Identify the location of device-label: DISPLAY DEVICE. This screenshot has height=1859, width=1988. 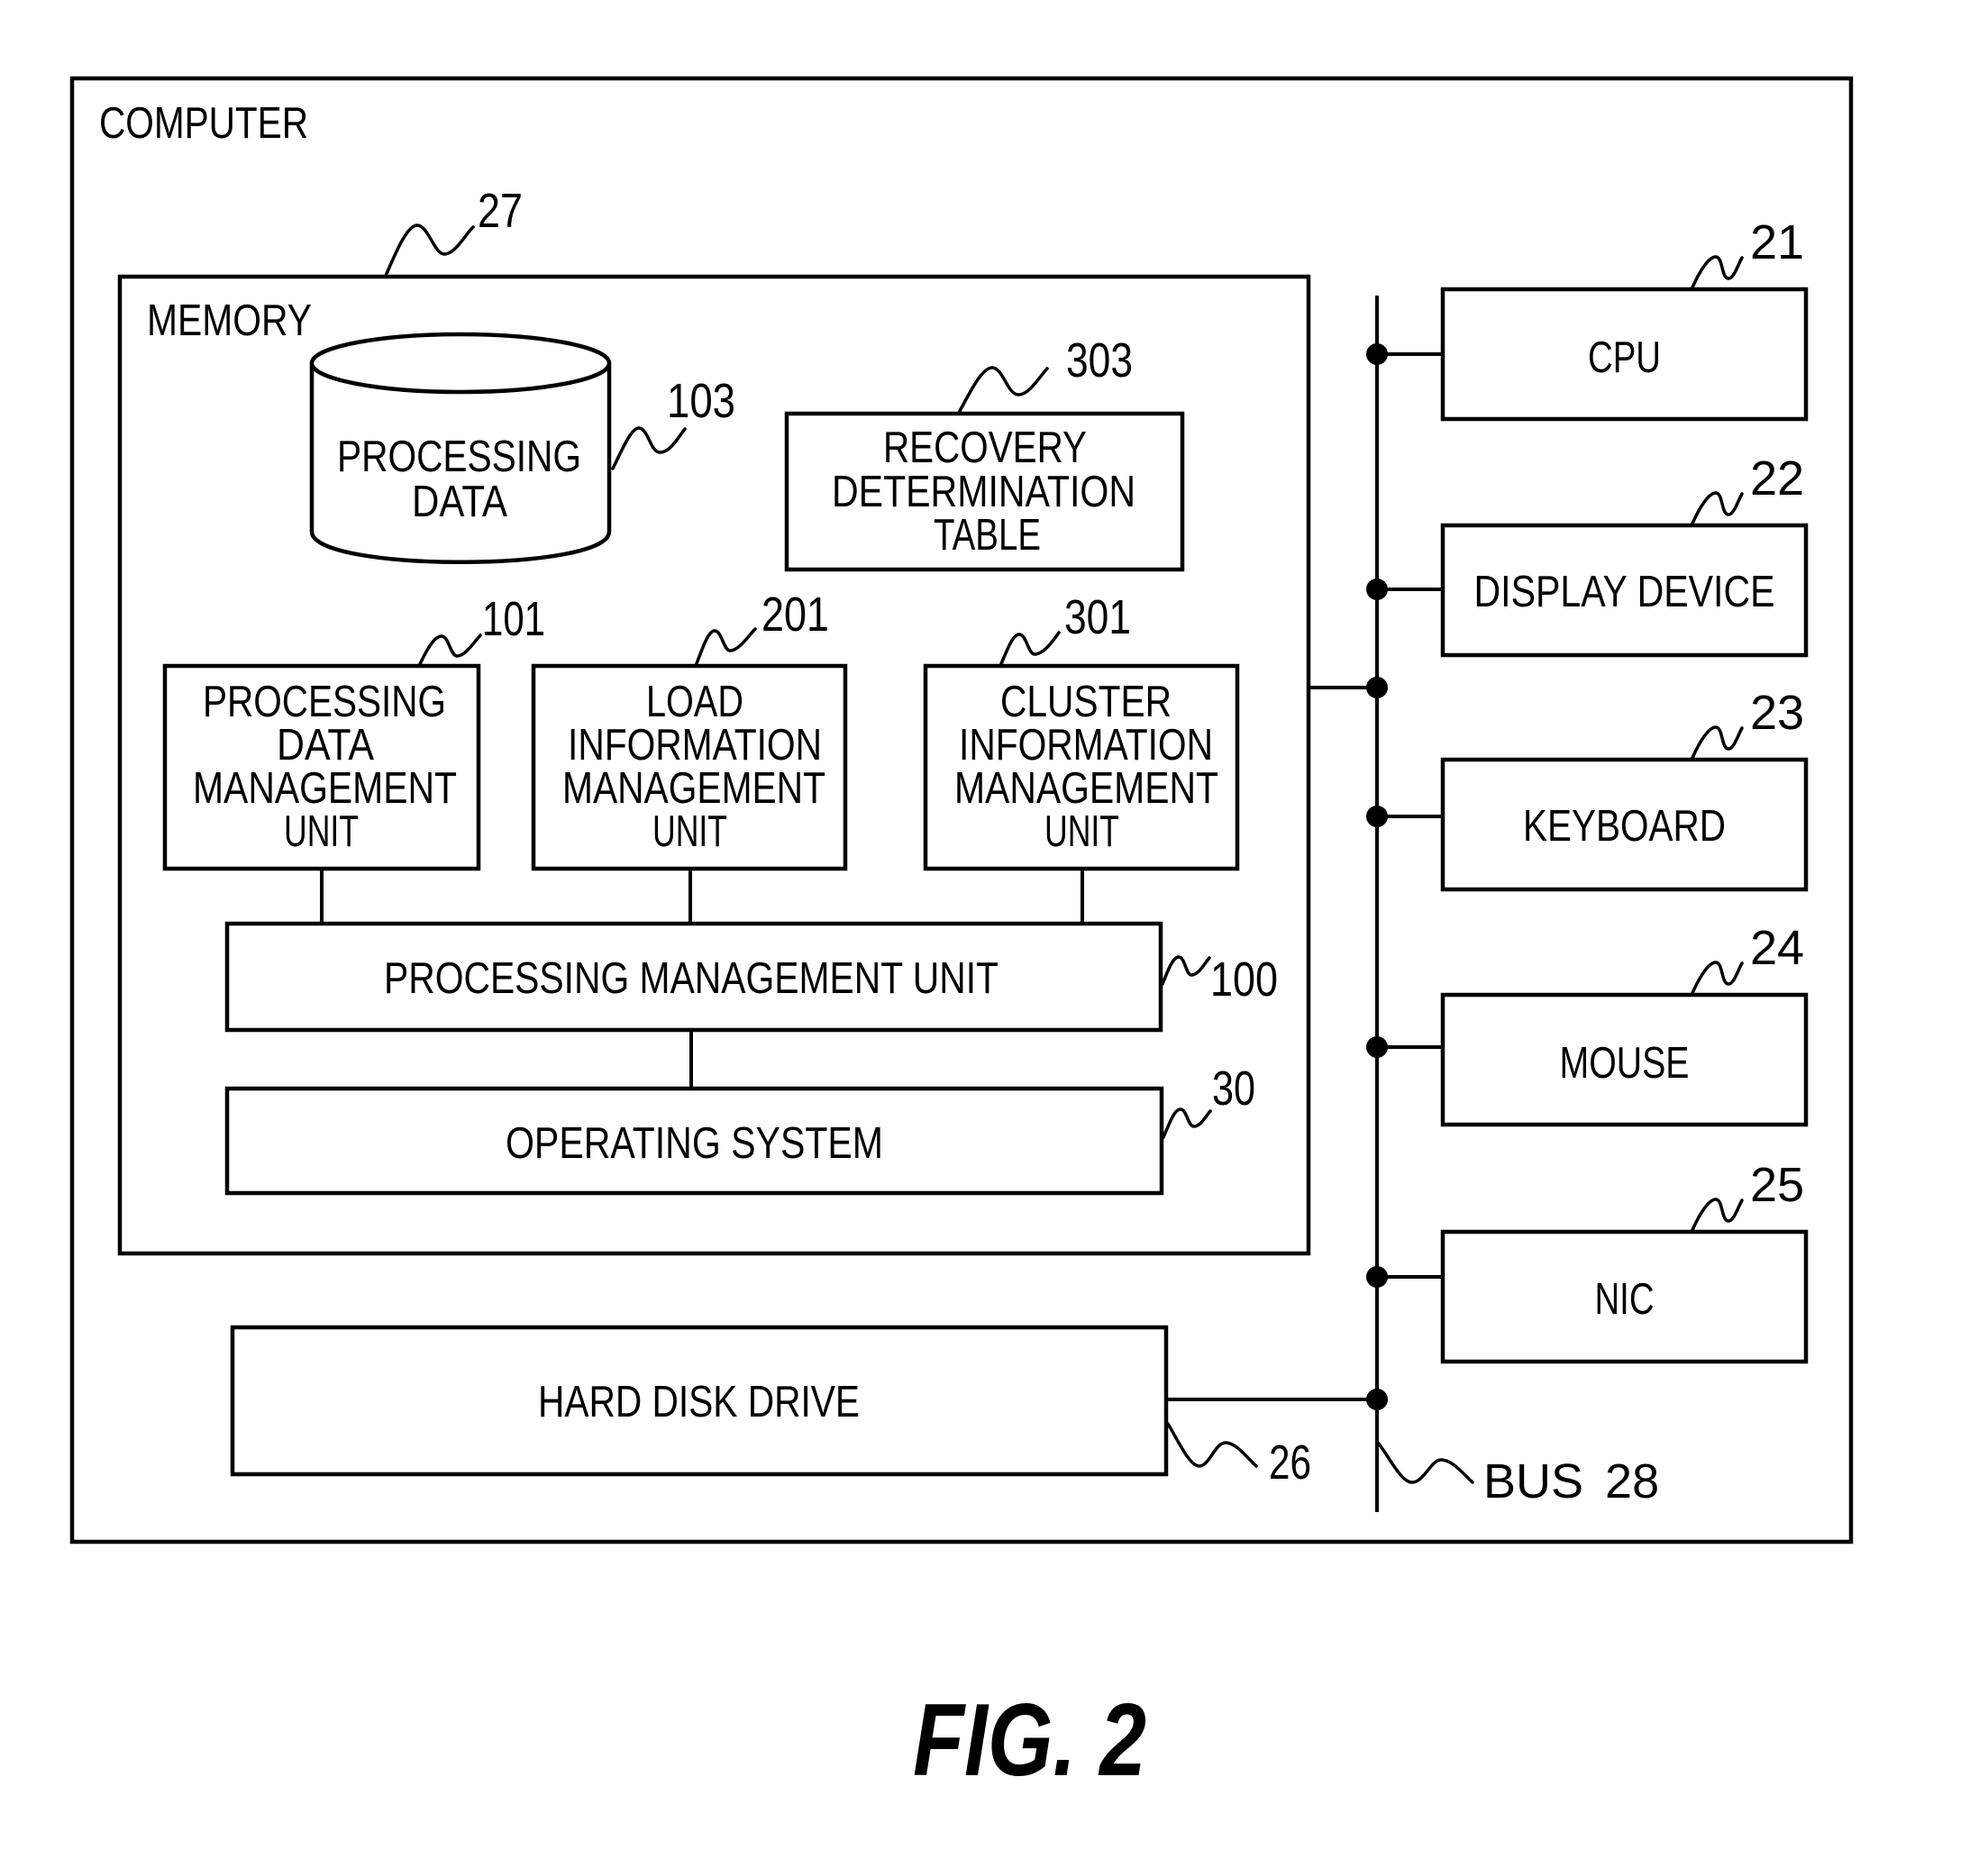
(1624, 592).